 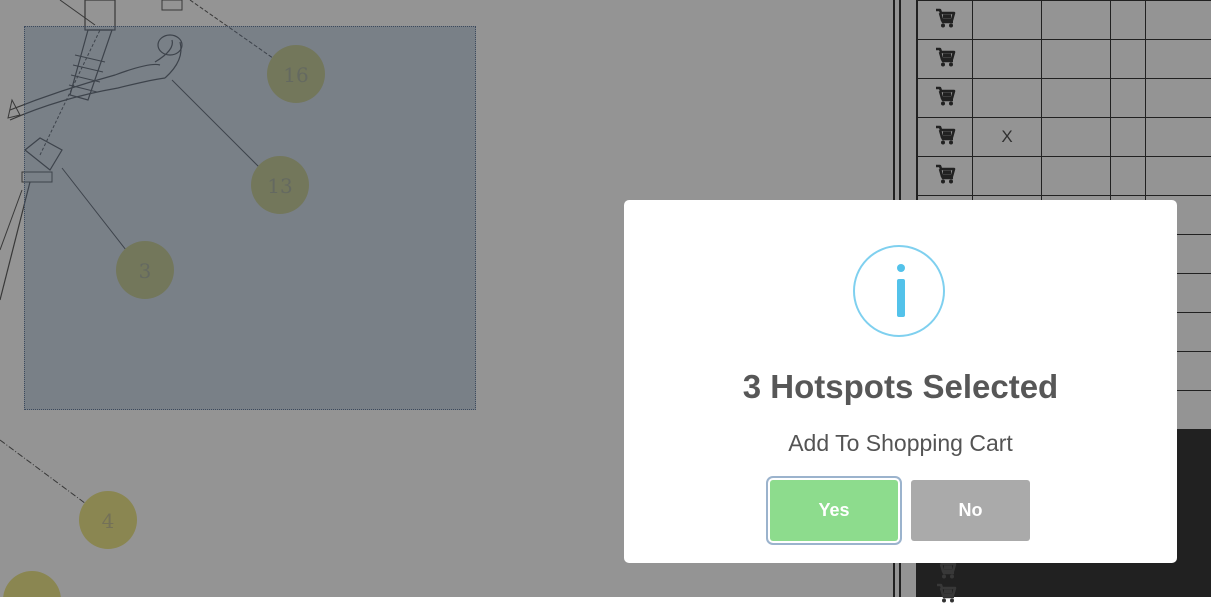 What do you see at coordinates (834, 510) in the screenshot?
I see `yes-button: Yes` at bounding box center [834, 510].